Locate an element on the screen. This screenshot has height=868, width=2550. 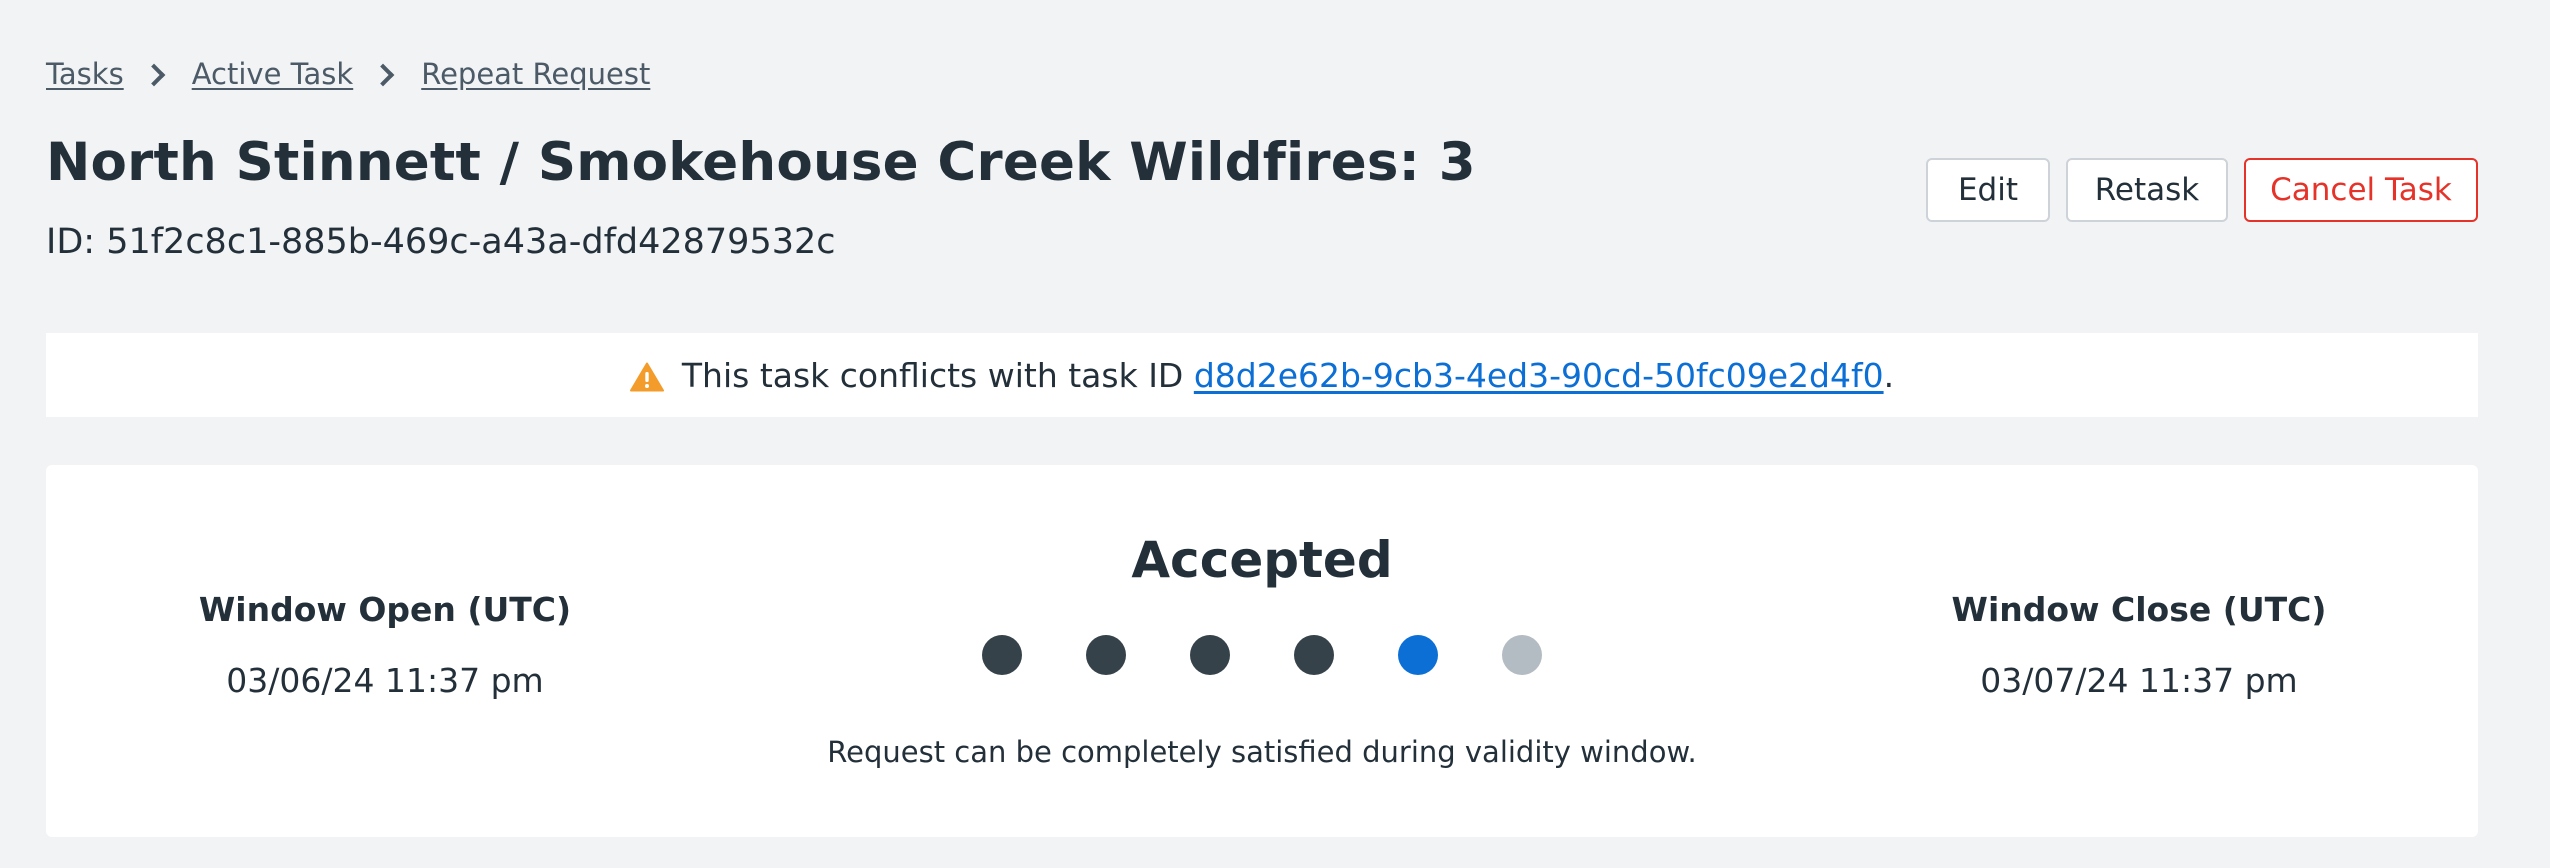
breadcrumb-repeat-request: Repeat Request is located at coordinates (535, 74).